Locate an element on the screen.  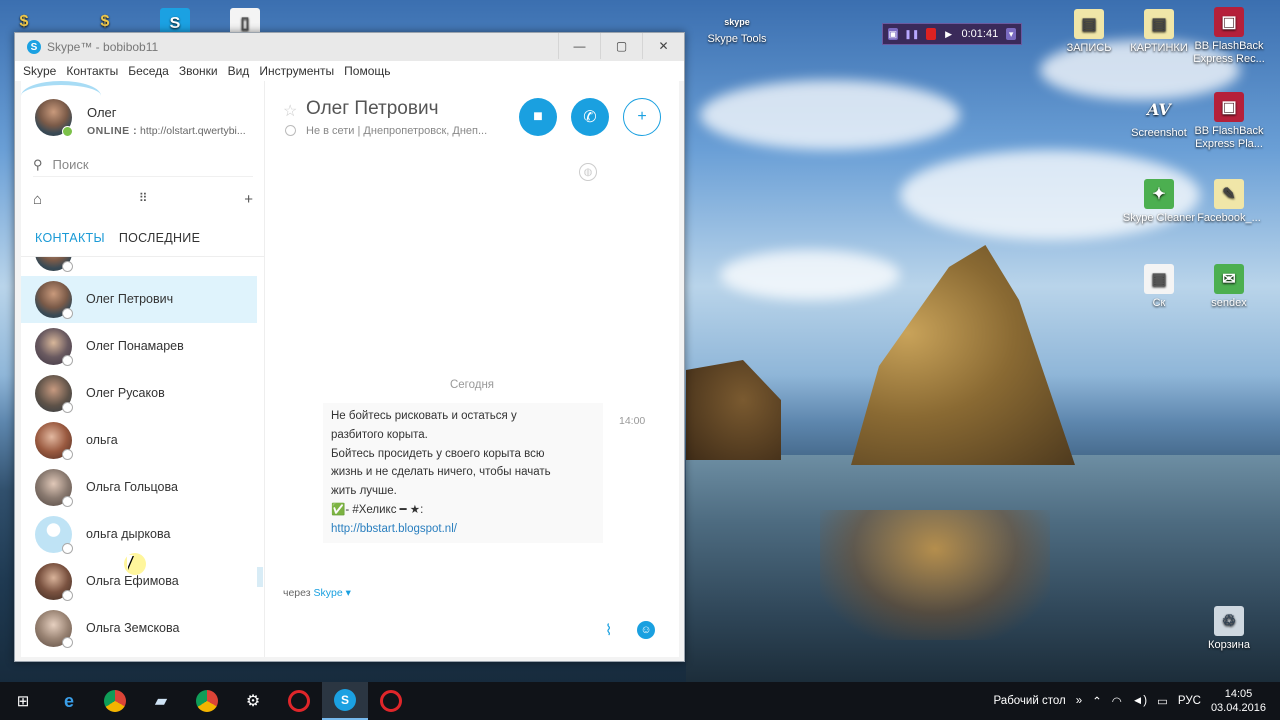
taskbar-opera is located at coordinates (299, 701).